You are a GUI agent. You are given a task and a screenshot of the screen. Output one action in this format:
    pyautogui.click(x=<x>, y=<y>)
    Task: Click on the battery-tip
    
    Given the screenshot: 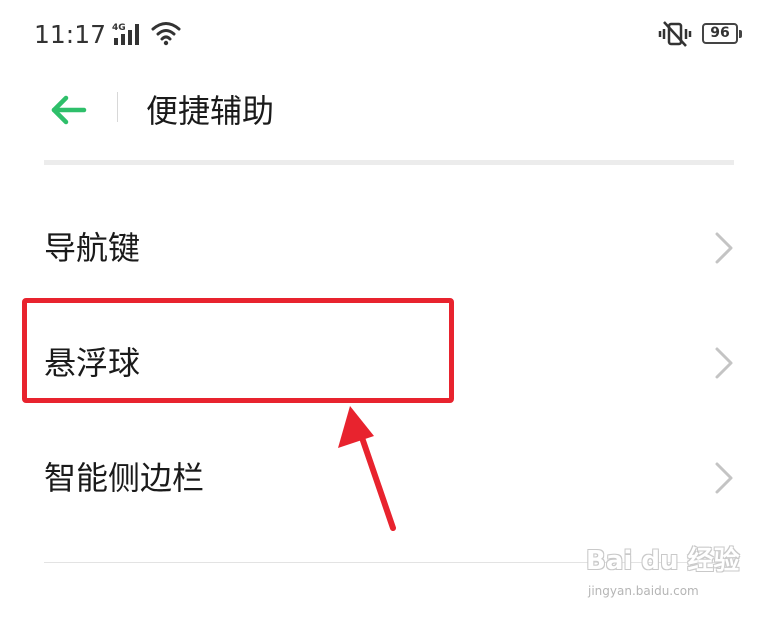 What is the action you would take?
    pyautogui.click(x=740, y=34)
    